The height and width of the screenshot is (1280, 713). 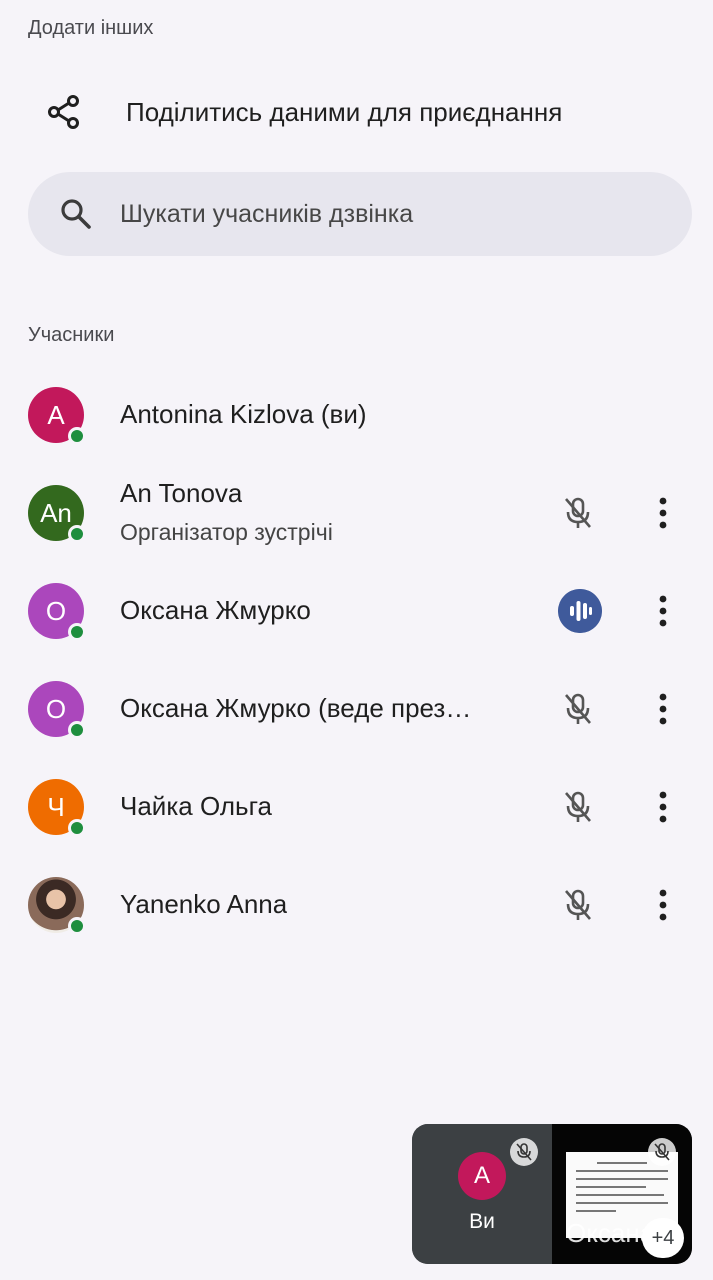 I want to click on self-tile-label: Ви, so click(x=482, y=1221).